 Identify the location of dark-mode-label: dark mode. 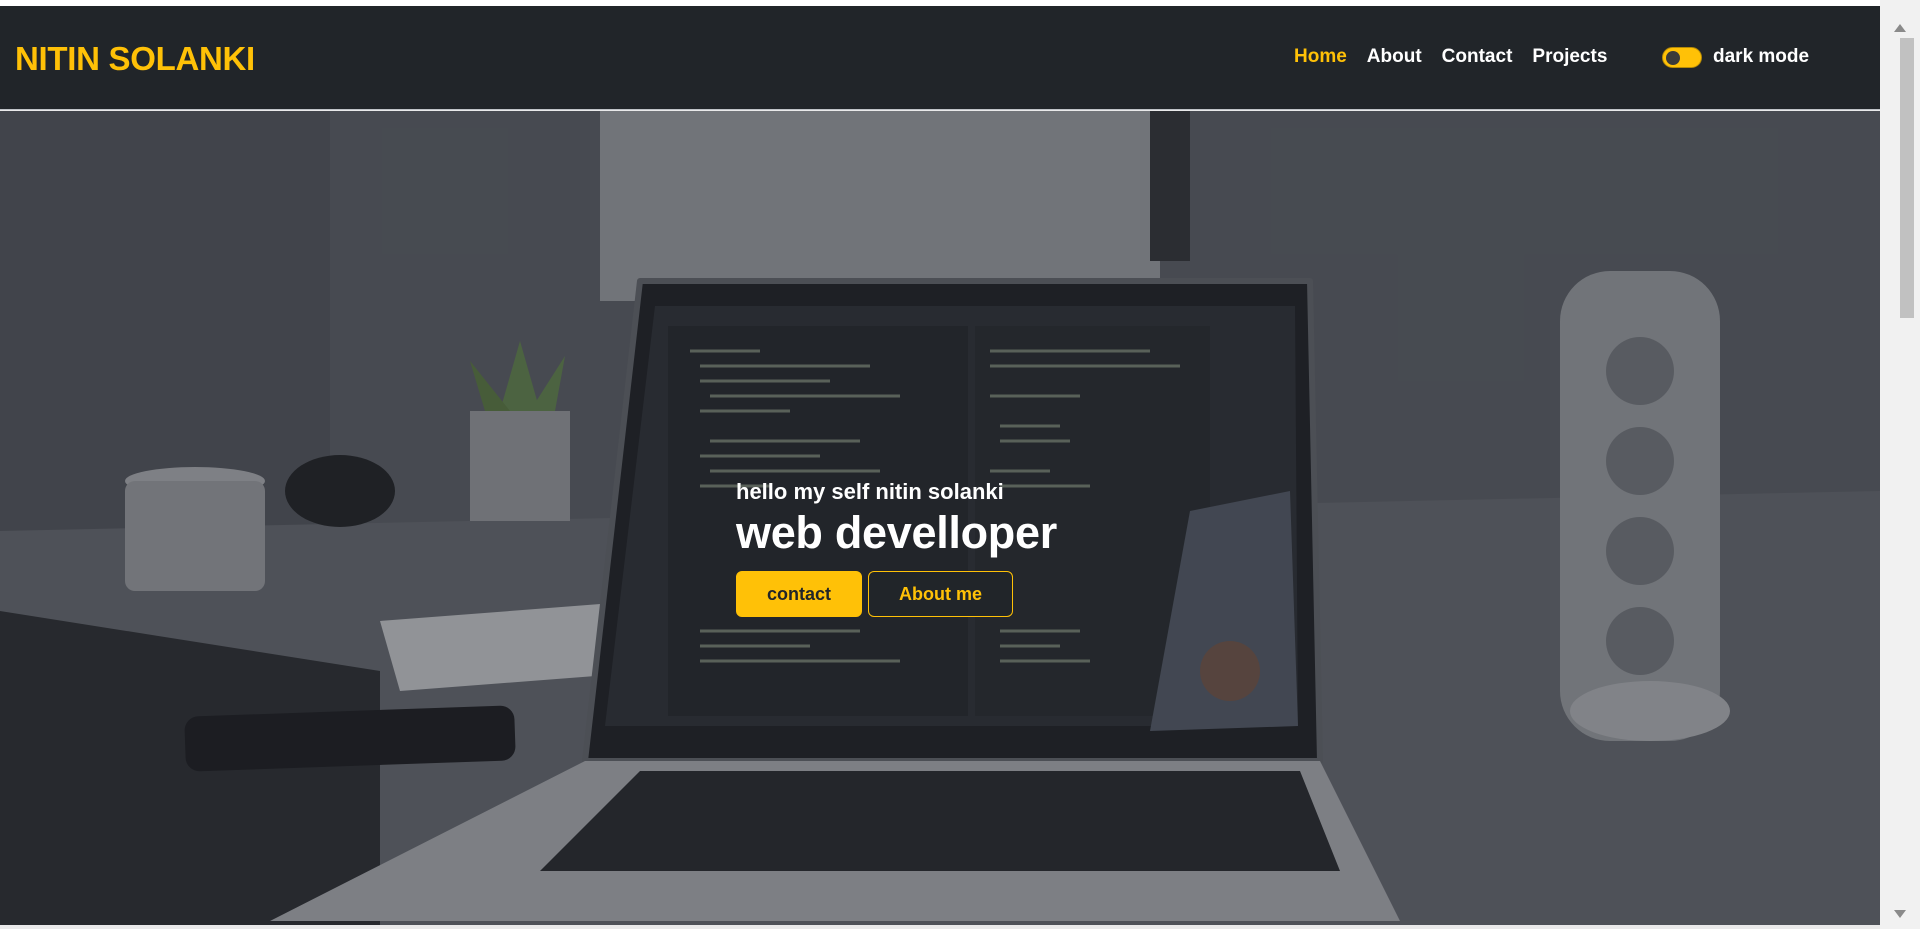
(1761, 56).